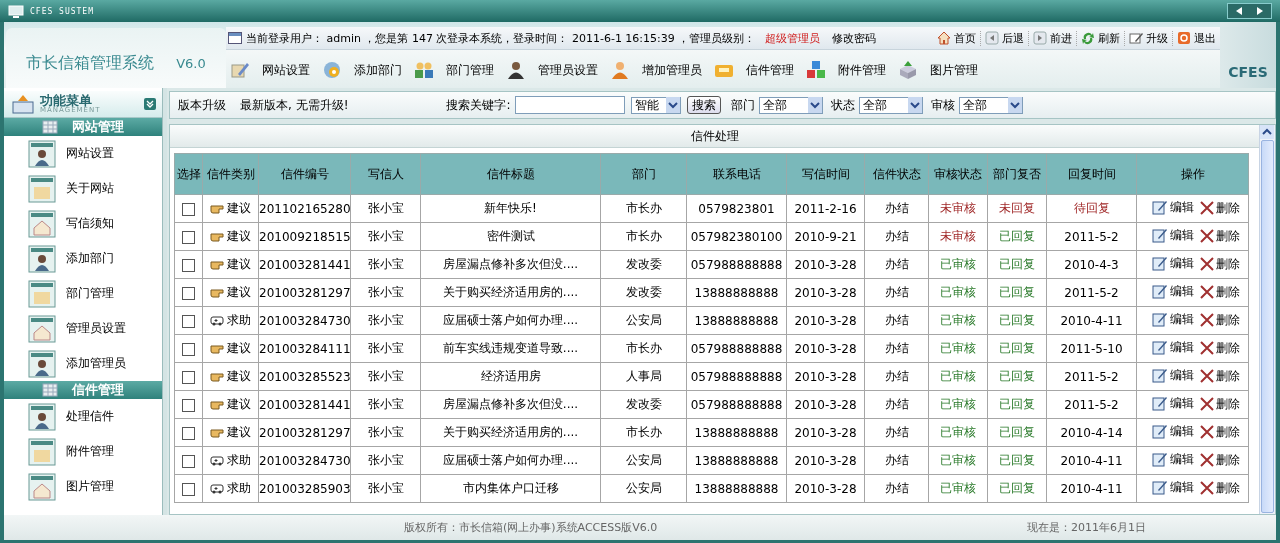 This screenshot has height=543, width=1280. What do you see at coordinates (83, 293) in the screenshot?
I see `sidebar-item: 部门管理` at bounding box center [83, 293].